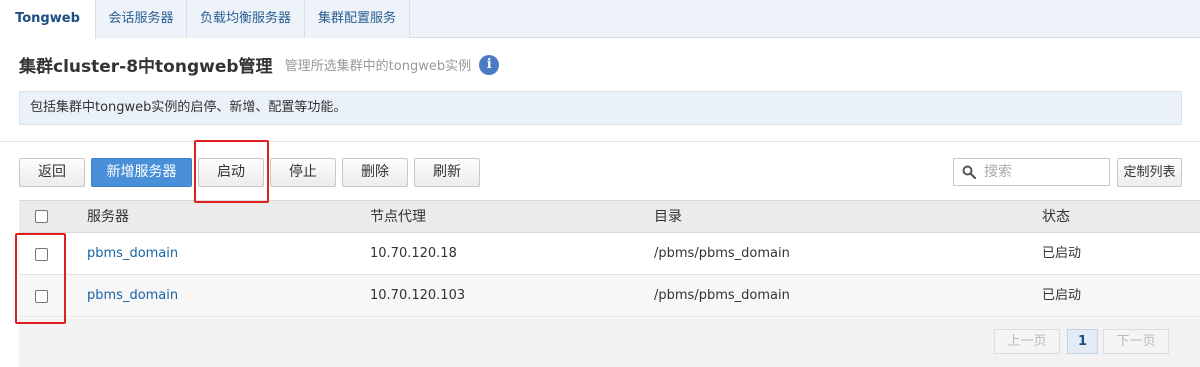 The image size is (1200, 367). What do you see at coordinates (146, 67) in the screenshot?
I see `page-title: 集群cluster-8中tongweb管理` at bounding box center [146, 67].